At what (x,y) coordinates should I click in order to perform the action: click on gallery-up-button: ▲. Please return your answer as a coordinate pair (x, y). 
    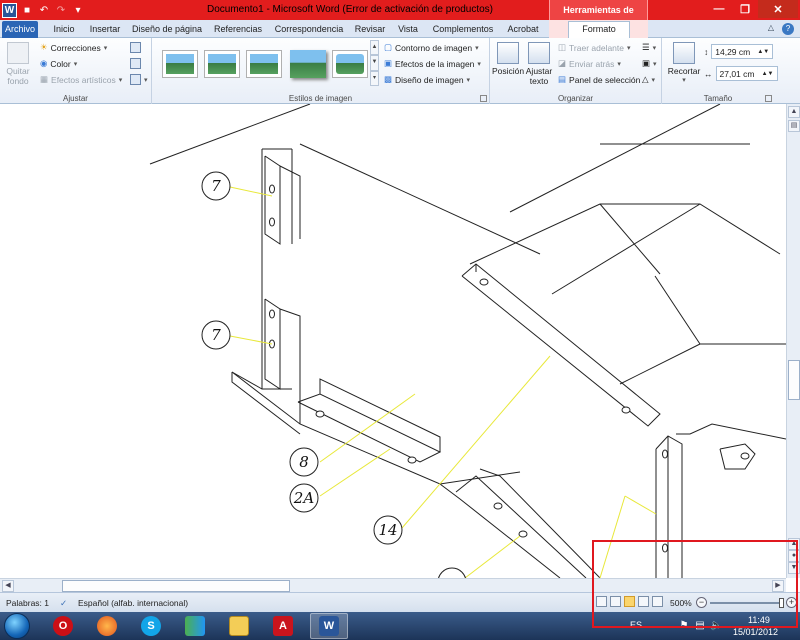
    Looking at the image, I should click on (374, 48).